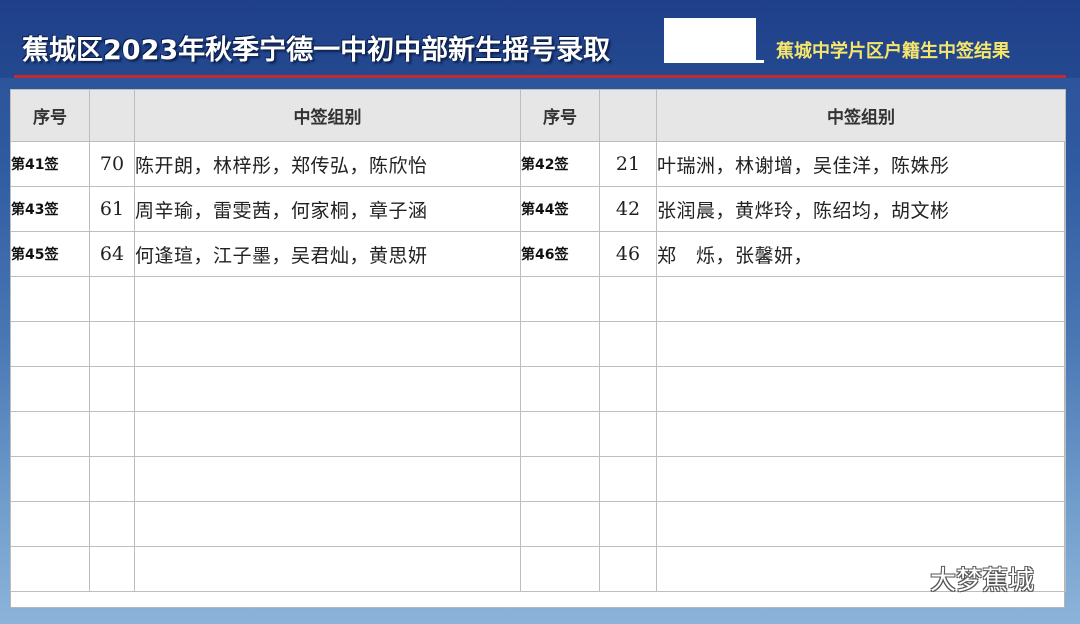 This screenshot has width=1080, height=624. What do you see at coordinates (560, 254) in the screenshot?
I see `draw-label: 第46签` at bounding box center [560, 254].